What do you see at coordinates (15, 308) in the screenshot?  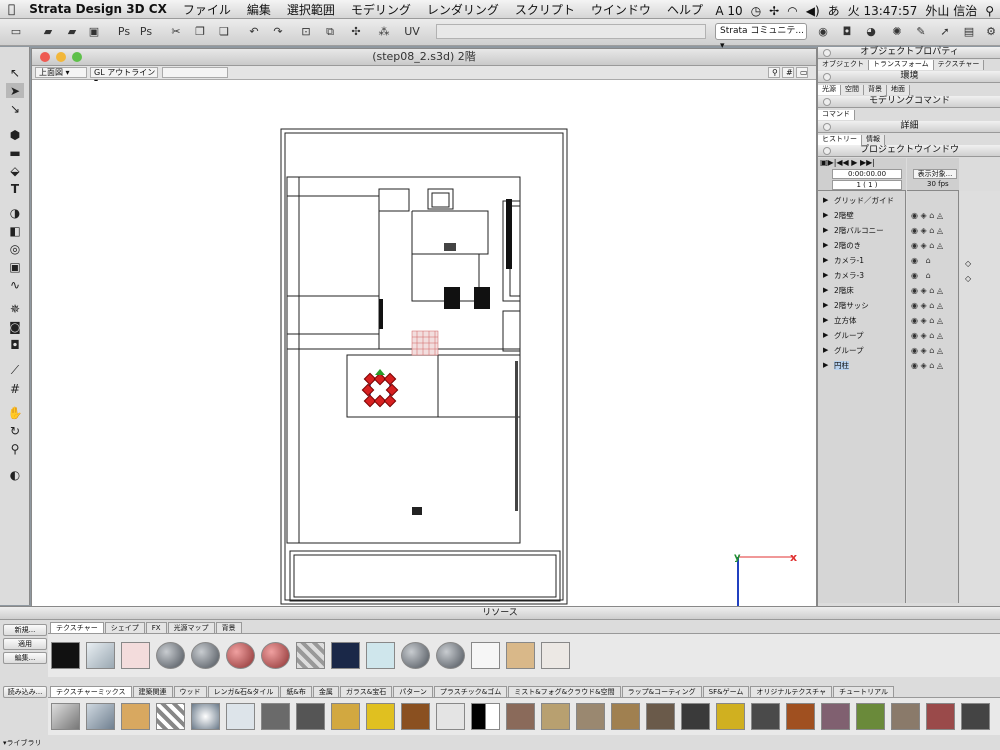 I see `light-tool-icon: ✵` at bounding box center [15, 308].